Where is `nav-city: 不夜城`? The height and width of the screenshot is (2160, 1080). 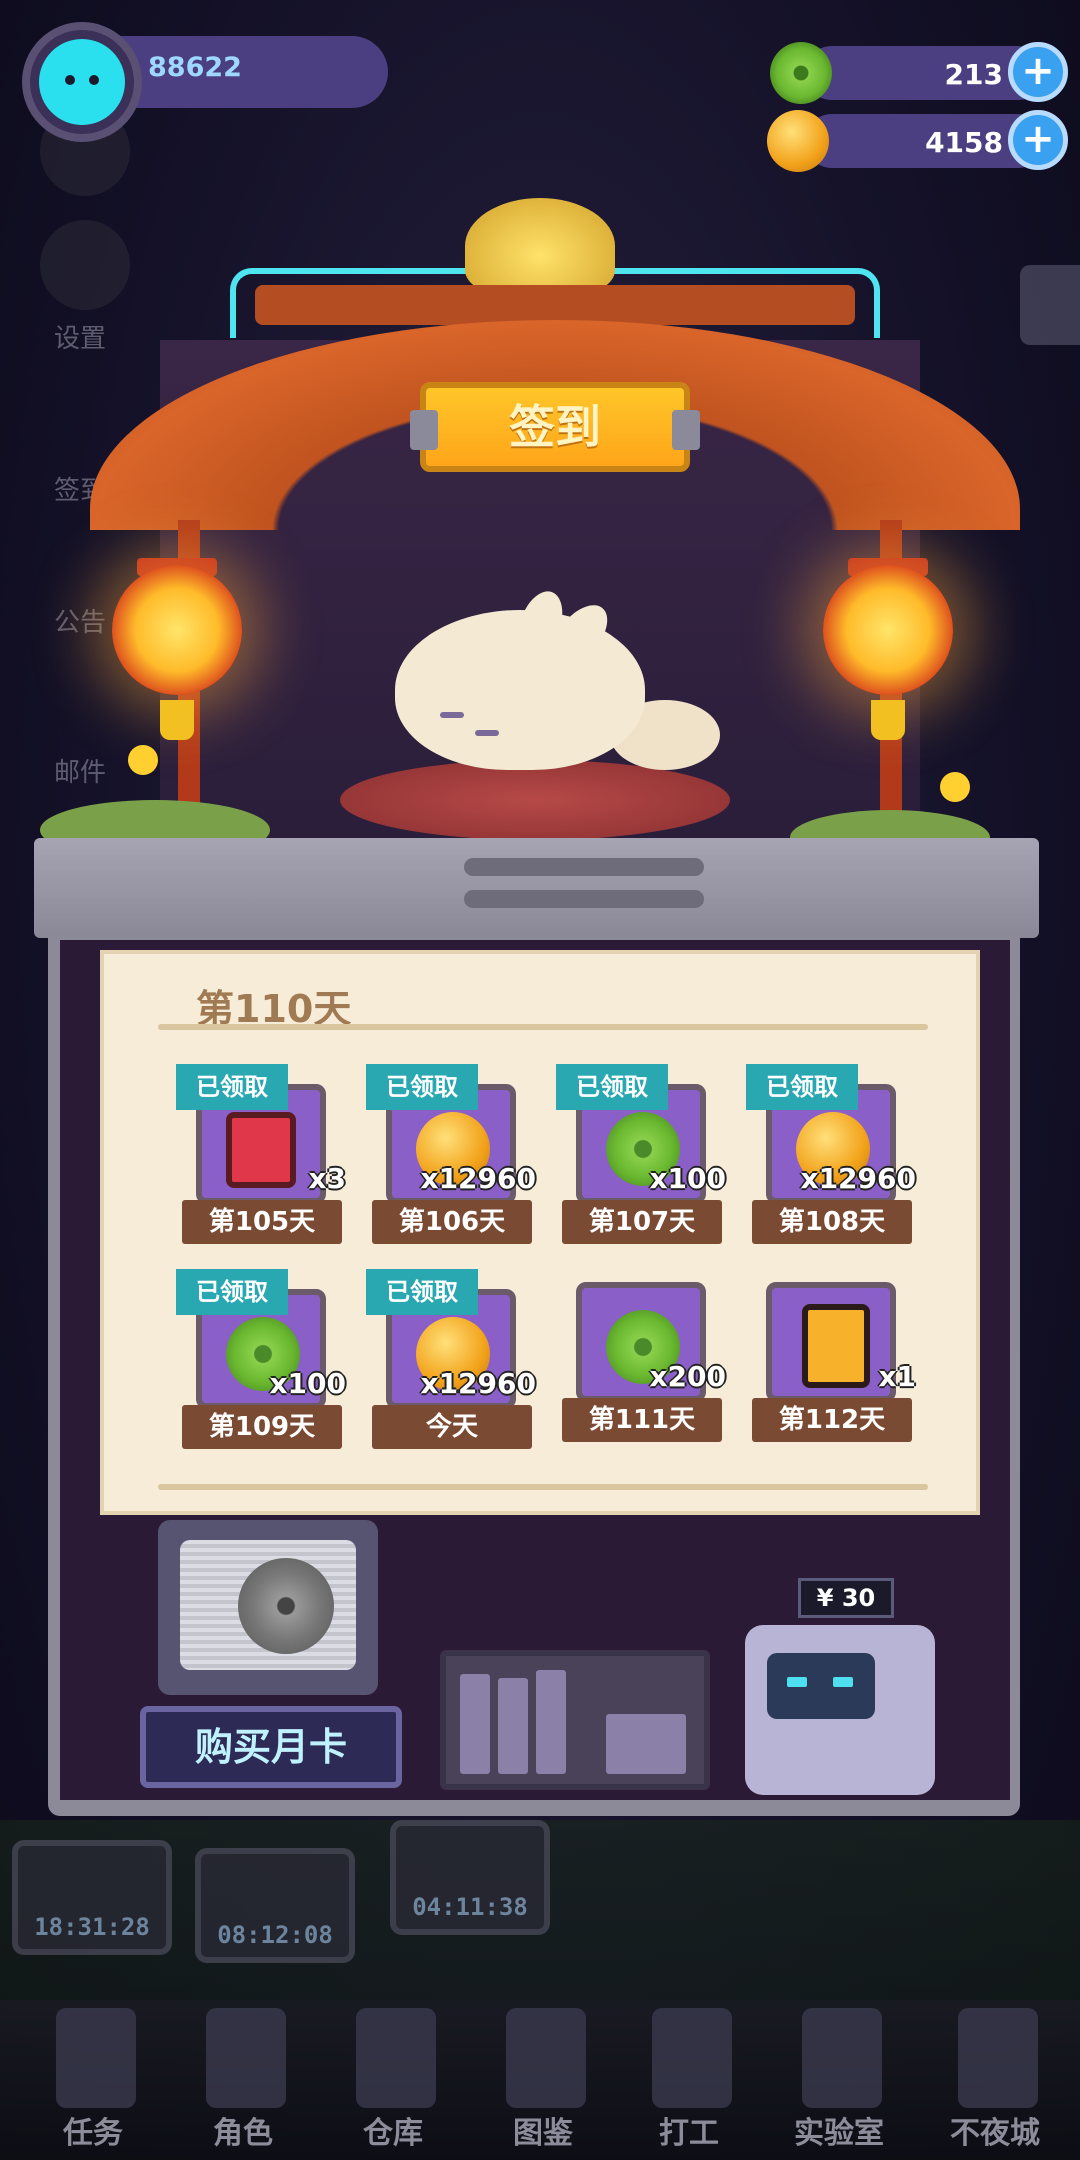 nav-city: 不夜城 is located at coordinates (995, 2083).